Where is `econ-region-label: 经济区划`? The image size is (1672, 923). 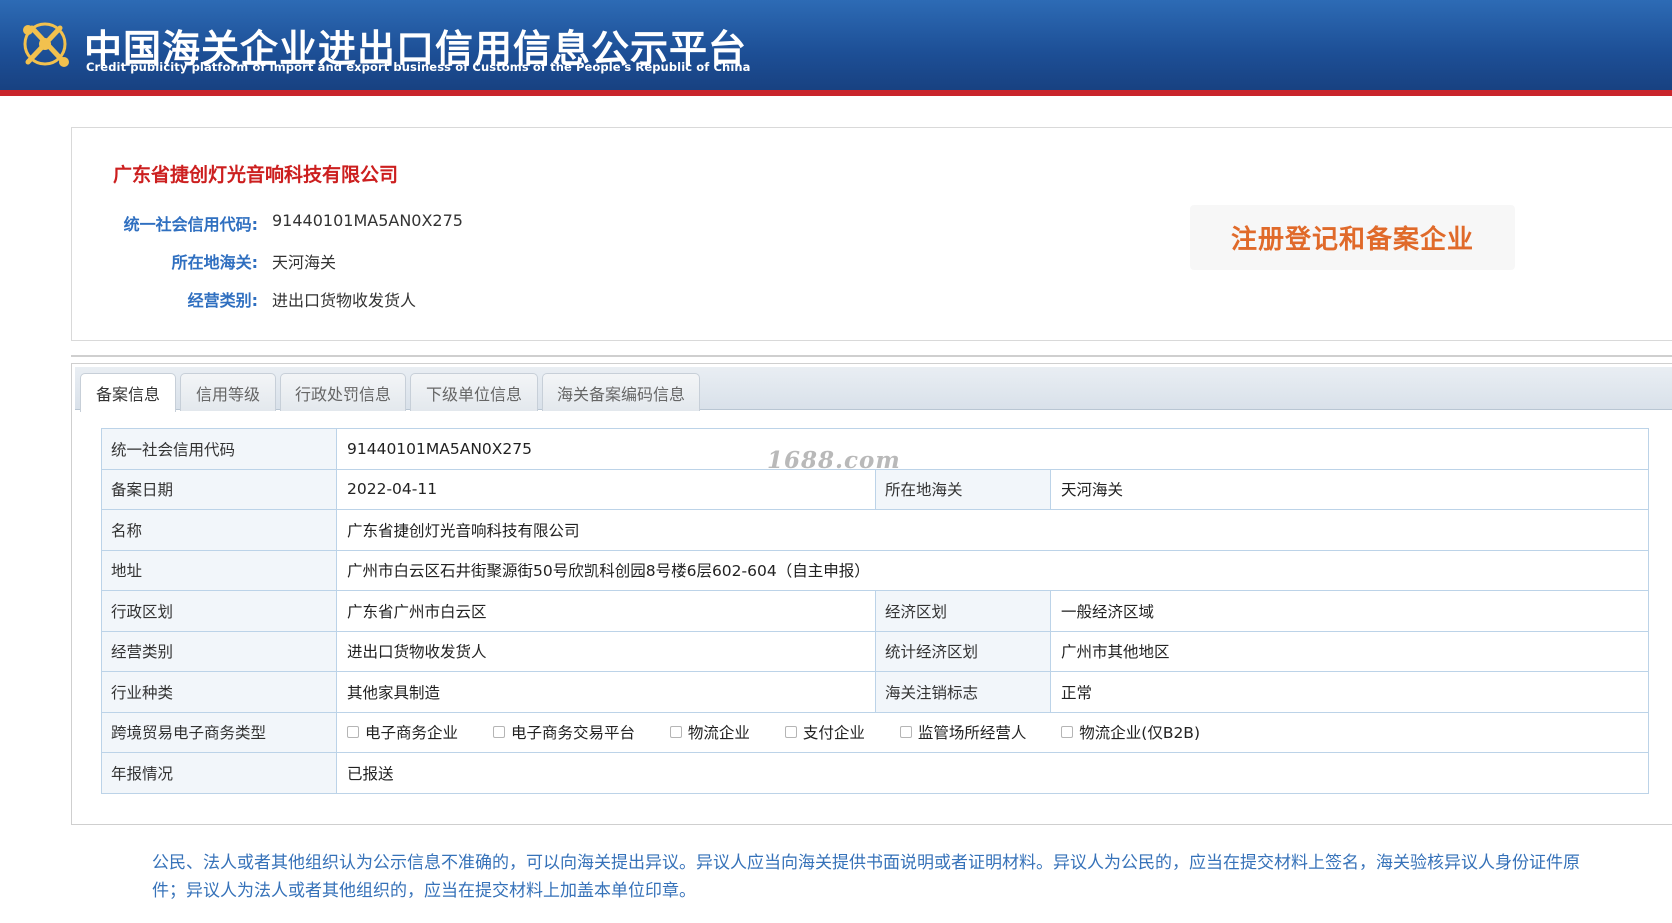 econ-region-label: 经济区划 is located at coordinates (963, 611).